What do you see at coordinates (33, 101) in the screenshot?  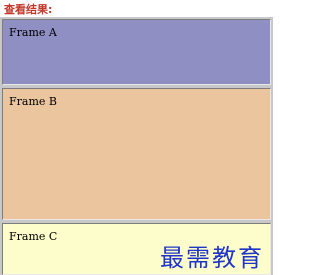 I see `frame-b-label: Frame B` at bounding box center [33, 101].